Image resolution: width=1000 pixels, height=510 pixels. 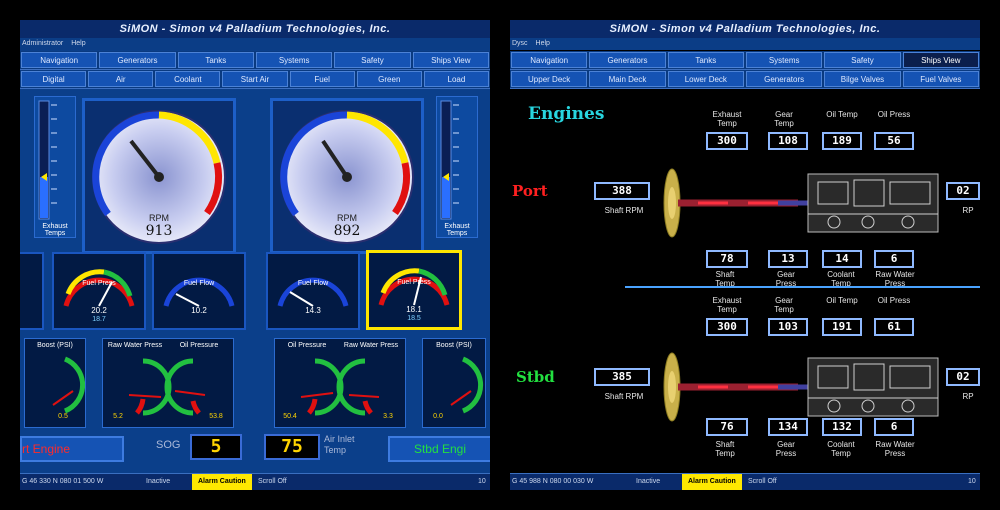 What do you see at coordinates (347, 231) in the screenshot?
I see `stbd-rpm-value: 892` at bounding box center [347, 231].